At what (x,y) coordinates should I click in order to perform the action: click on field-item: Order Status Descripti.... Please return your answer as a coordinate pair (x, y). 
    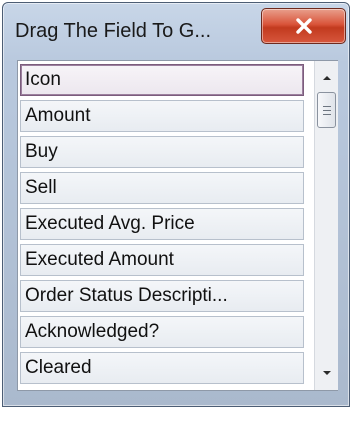
    Looking at the image, I should click on (162, 296).